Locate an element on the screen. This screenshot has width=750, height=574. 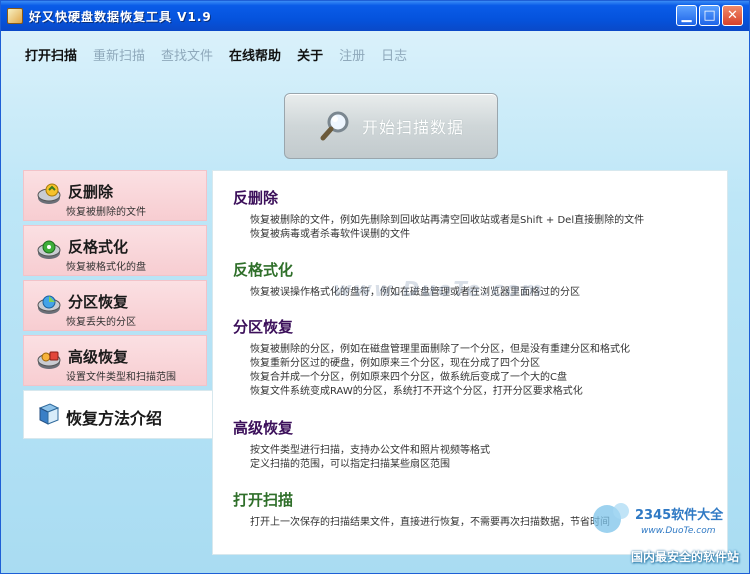
section-line: 恢复文件系统变成RAW的分区，系统打不开这个分区，打开分区要求格式化 is located at coordinates (416, 391).